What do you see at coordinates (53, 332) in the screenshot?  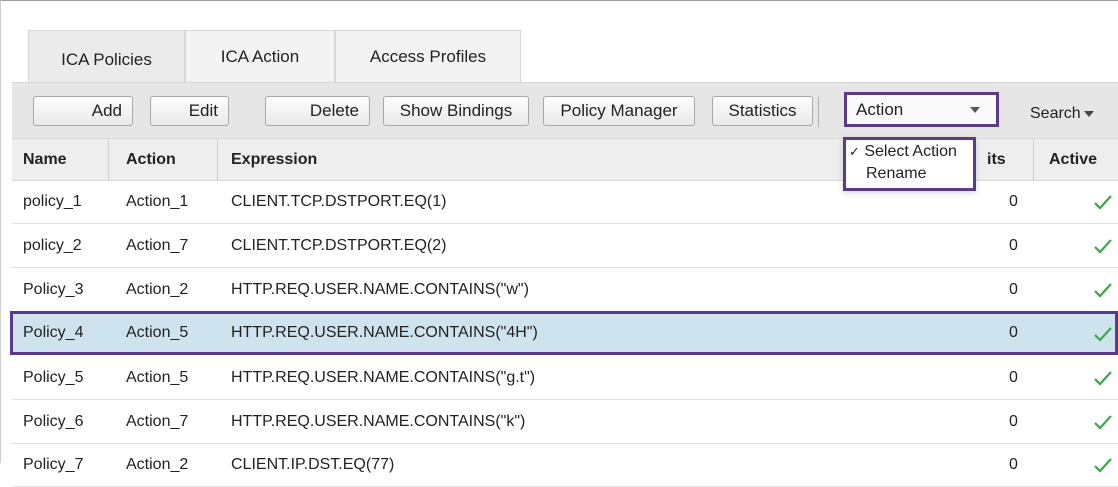 I see `cell-name: Policy_4` at bounding box center [53, 332].